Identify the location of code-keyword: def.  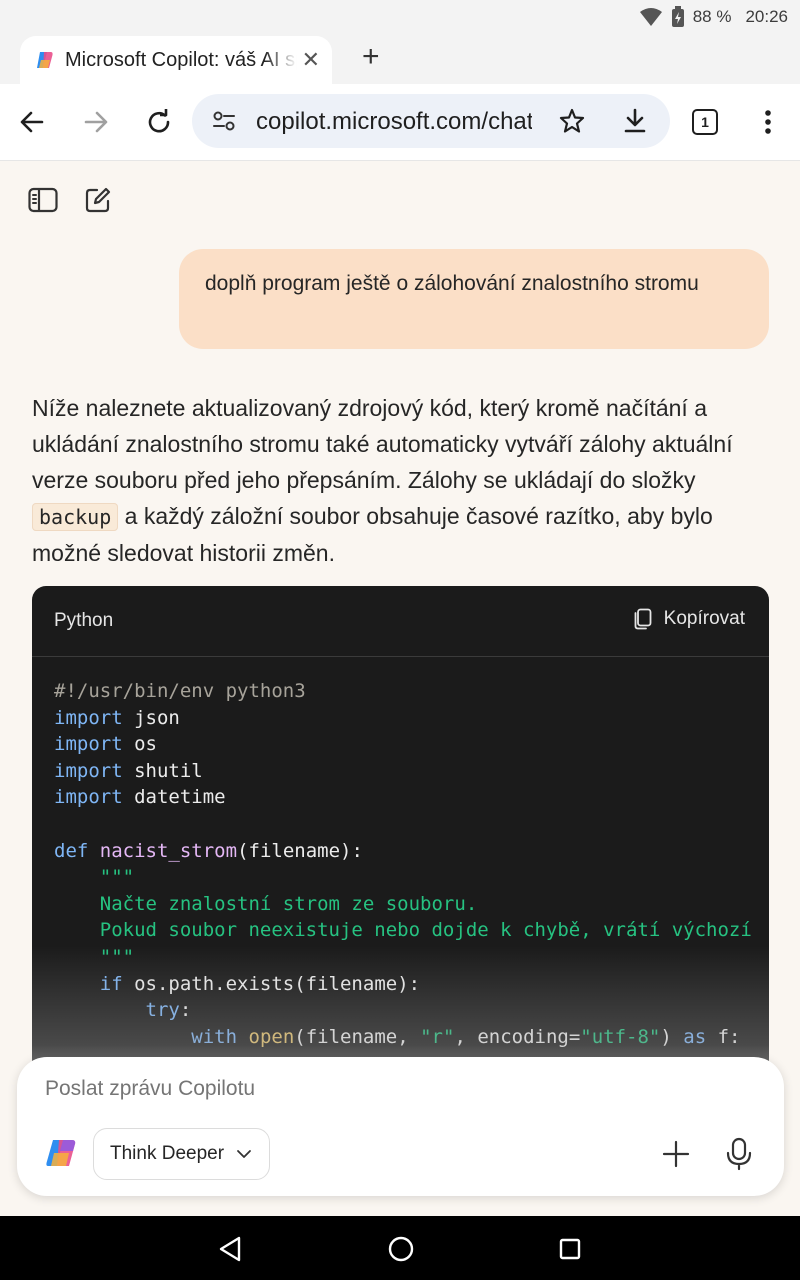
(71, 850).